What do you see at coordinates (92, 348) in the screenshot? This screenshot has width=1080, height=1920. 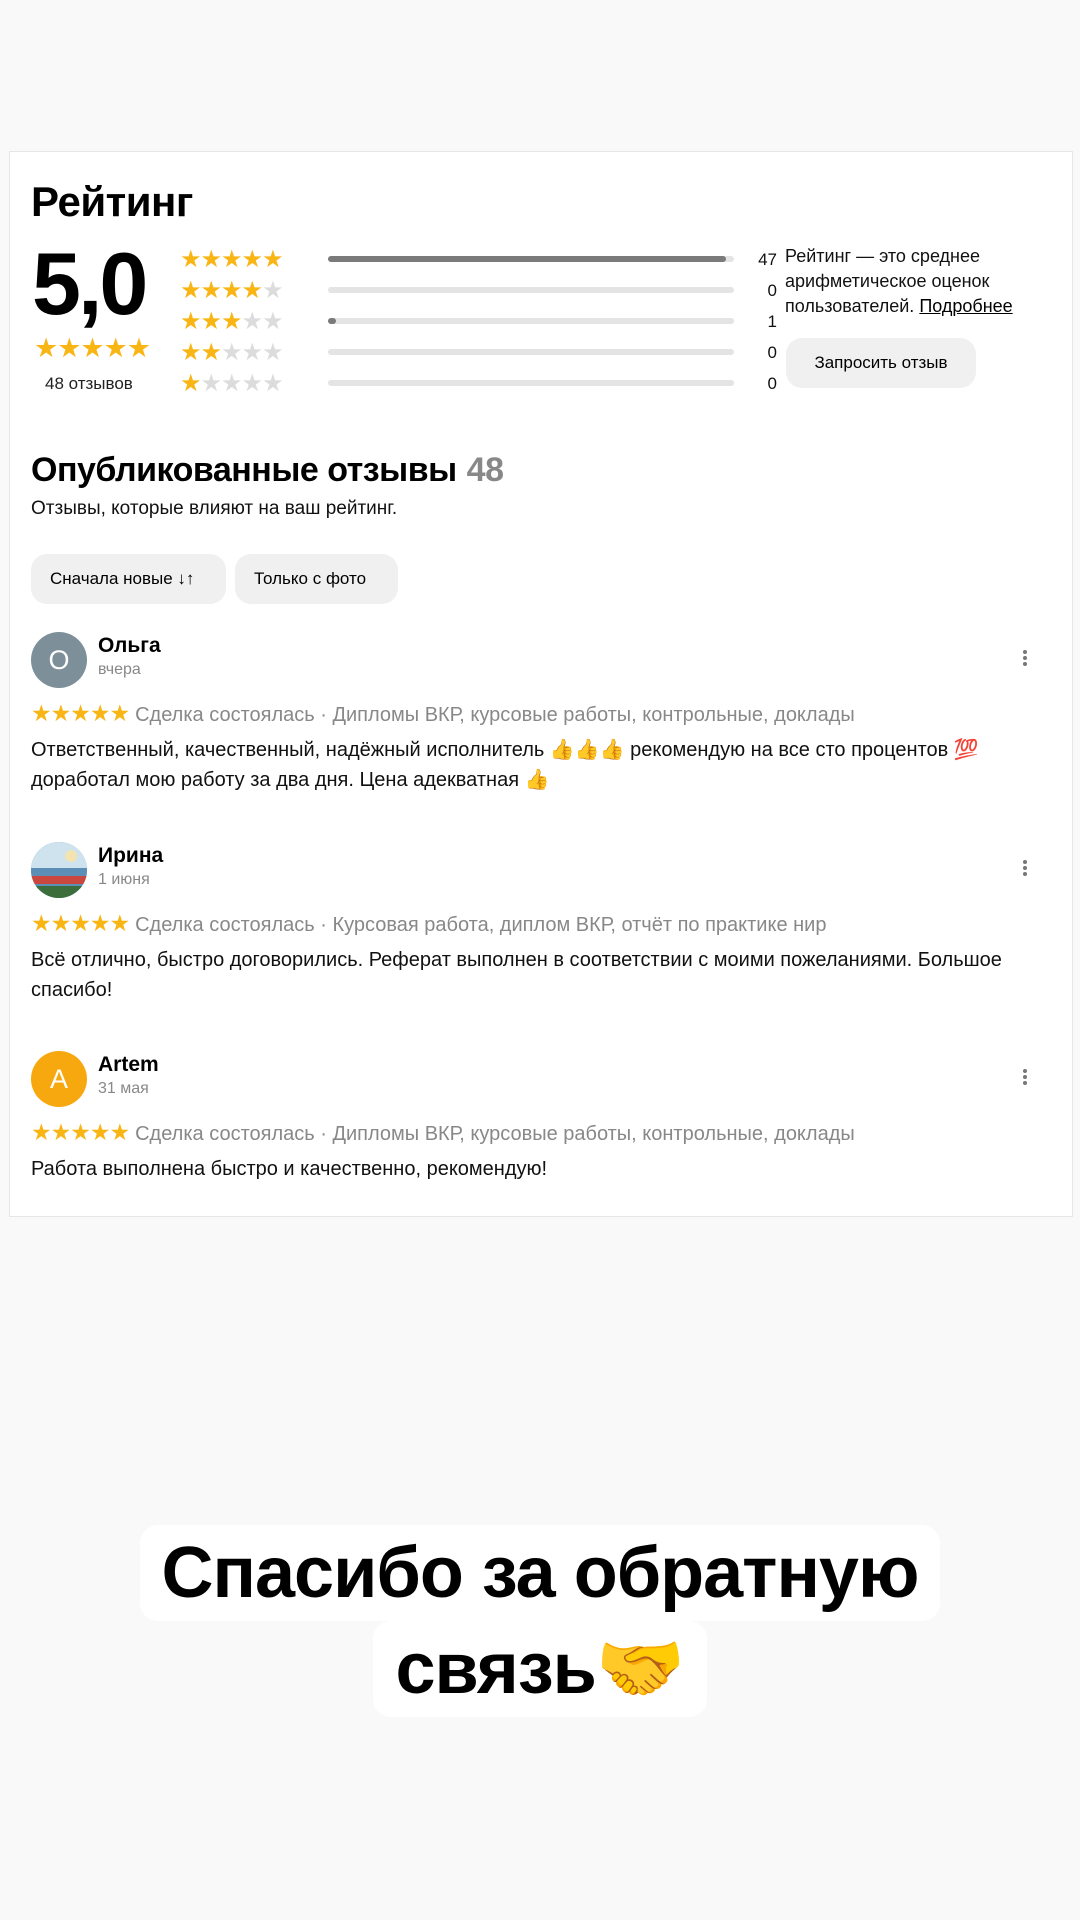 I see `rating-stars: ★★★★★` at bounding box center [92, 348].